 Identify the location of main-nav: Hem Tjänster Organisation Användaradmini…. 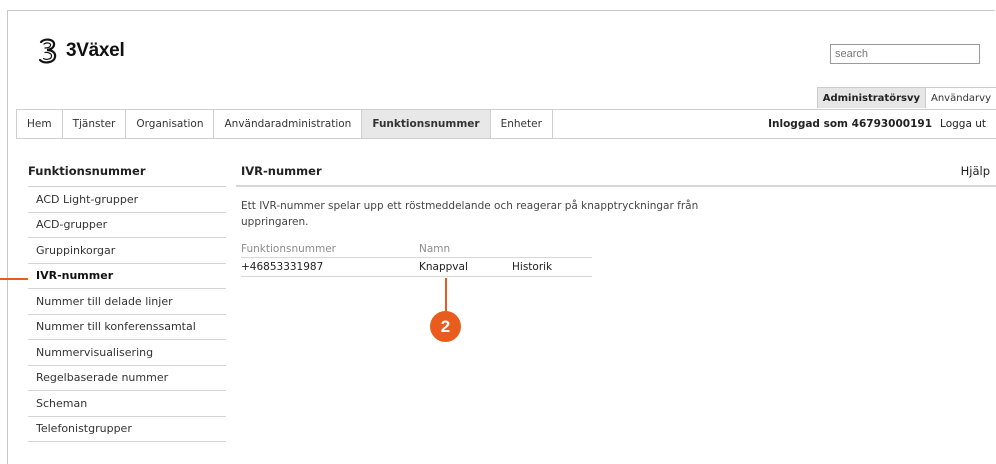
(506, 124).